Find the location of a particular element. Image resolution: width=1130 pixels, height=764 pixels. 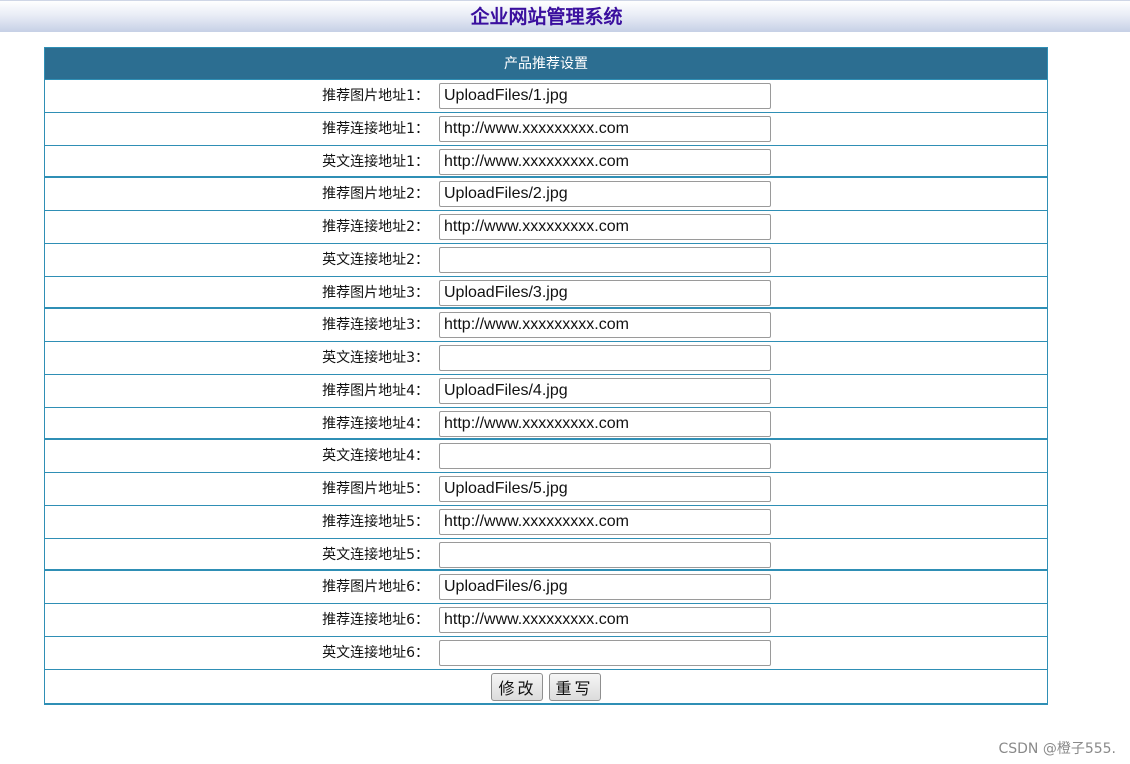

form-row: 推荐连接地址3： is located at coordinates (546, 325).